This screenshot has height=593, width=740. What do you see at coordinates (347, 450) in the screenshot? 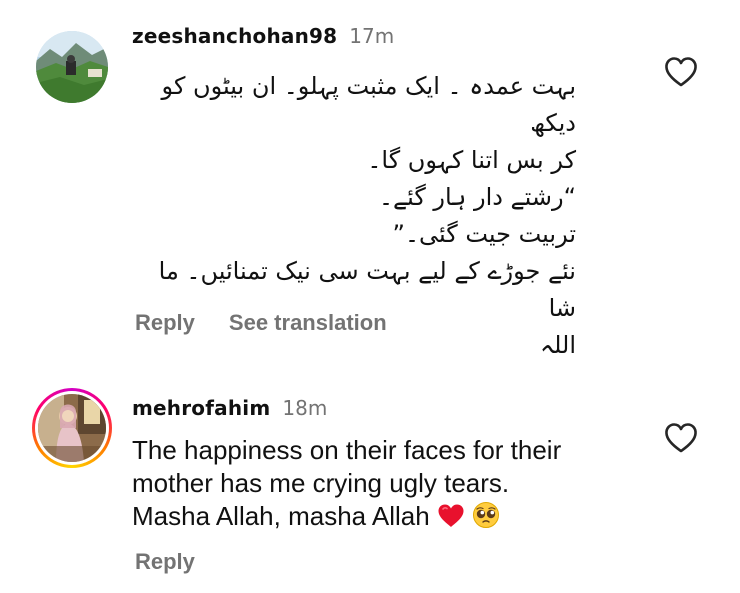
I see `comment-line: The happiness on their faces for their` at bounding box center [347, 450].